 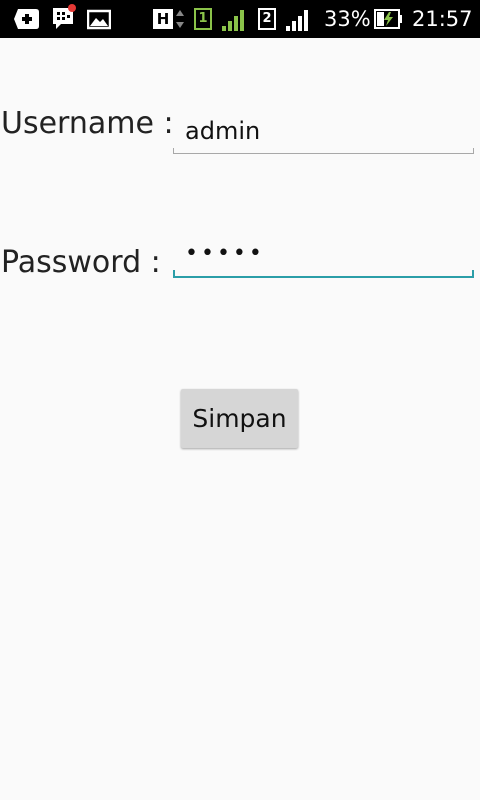 I want to click on password-field, so click(x=323, y=257).